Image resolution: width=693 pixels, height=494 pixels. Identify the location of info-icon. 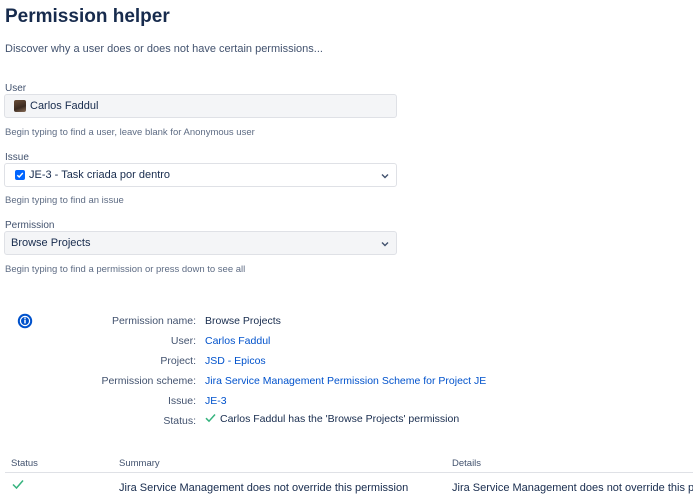
(25, 321).